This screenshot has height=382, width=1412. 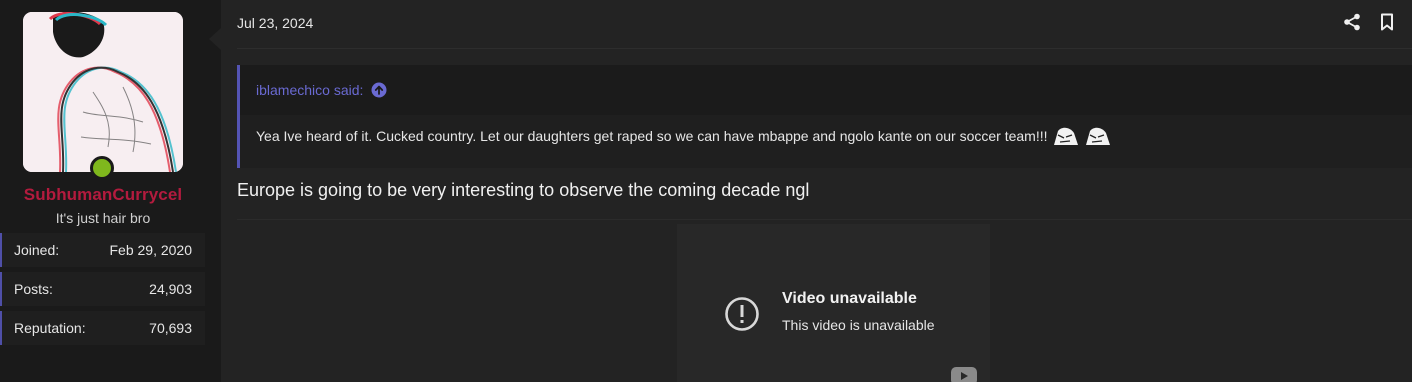 I want to click on share-icon, so click(x=1352, y=22).